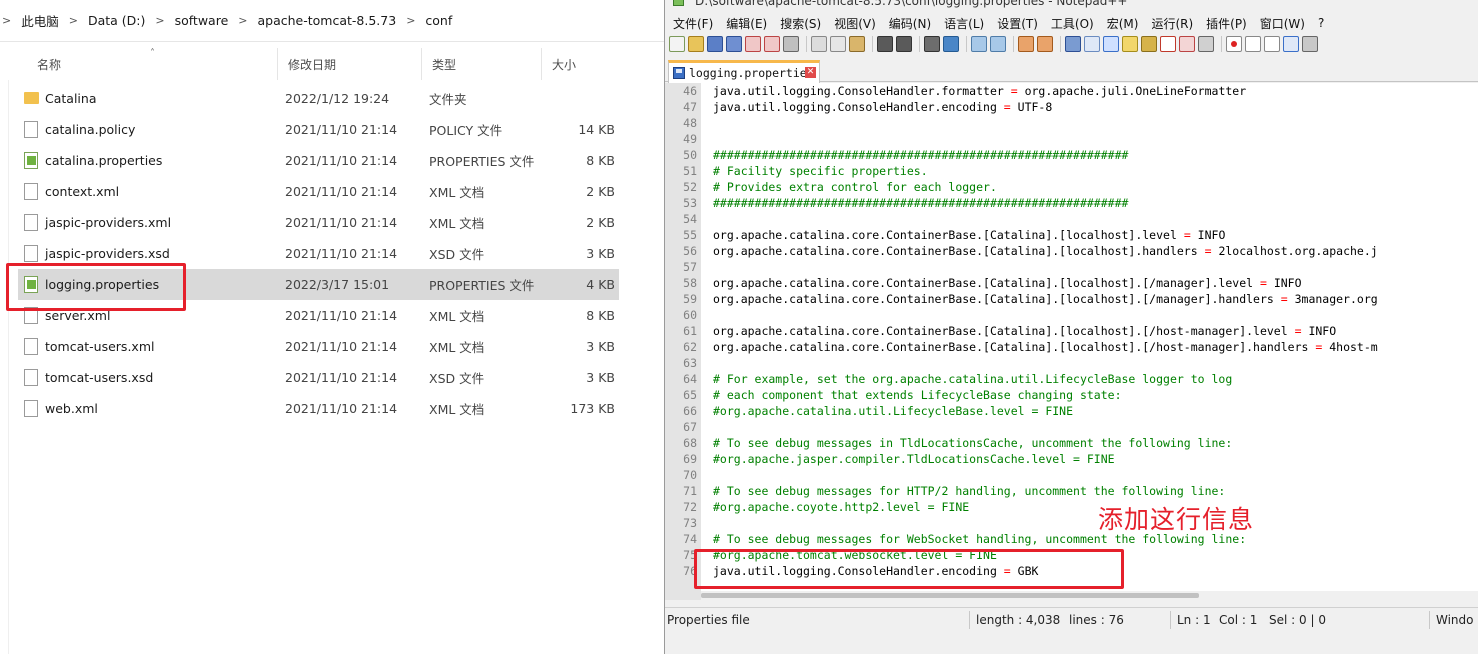 Image resolution: width=1478 pixels, height=654 pixels. What do you see at coordinates (318, 98) in the screenshot?
I see `file-row: Catalina 2022/1/12 19:24 文件夹` at bounding box center [318, 98].